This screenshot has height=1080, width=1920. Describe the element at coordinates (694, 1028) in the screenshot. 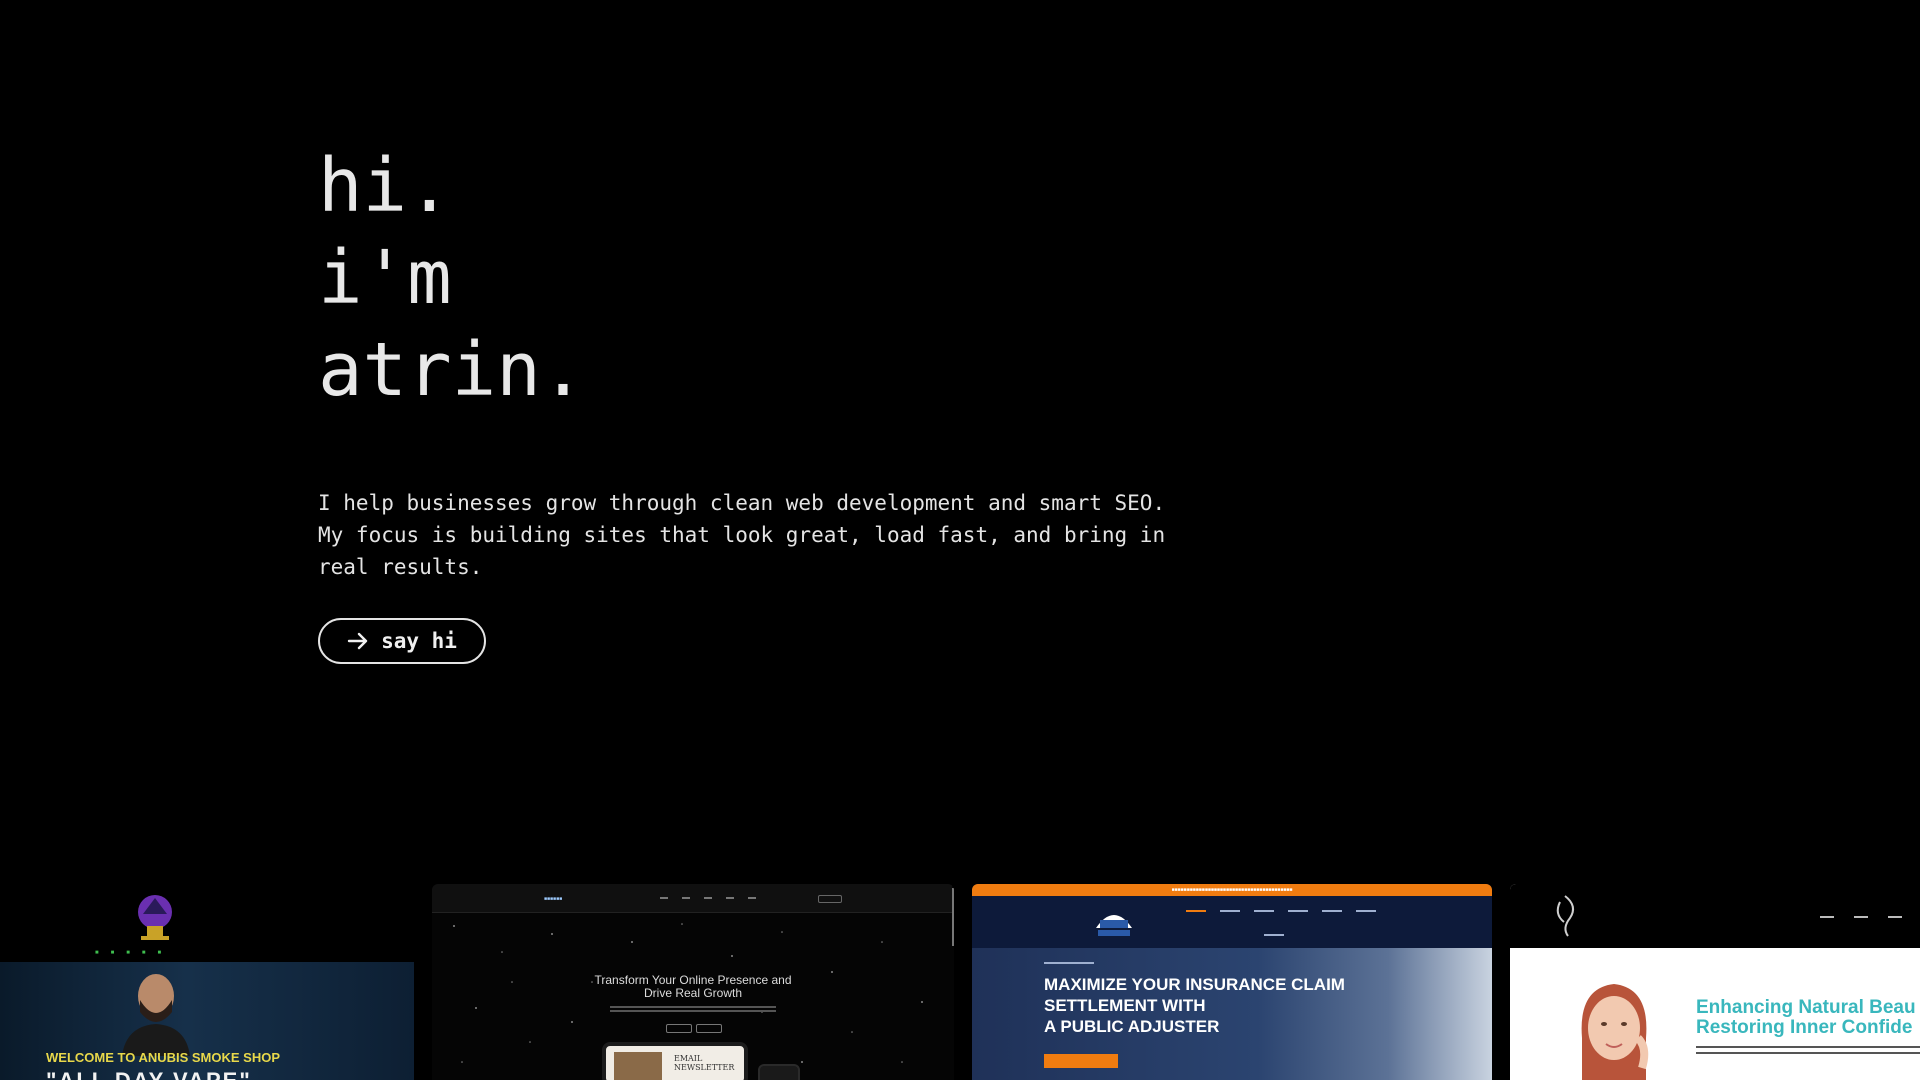

I see `agency-buttons` at that location.